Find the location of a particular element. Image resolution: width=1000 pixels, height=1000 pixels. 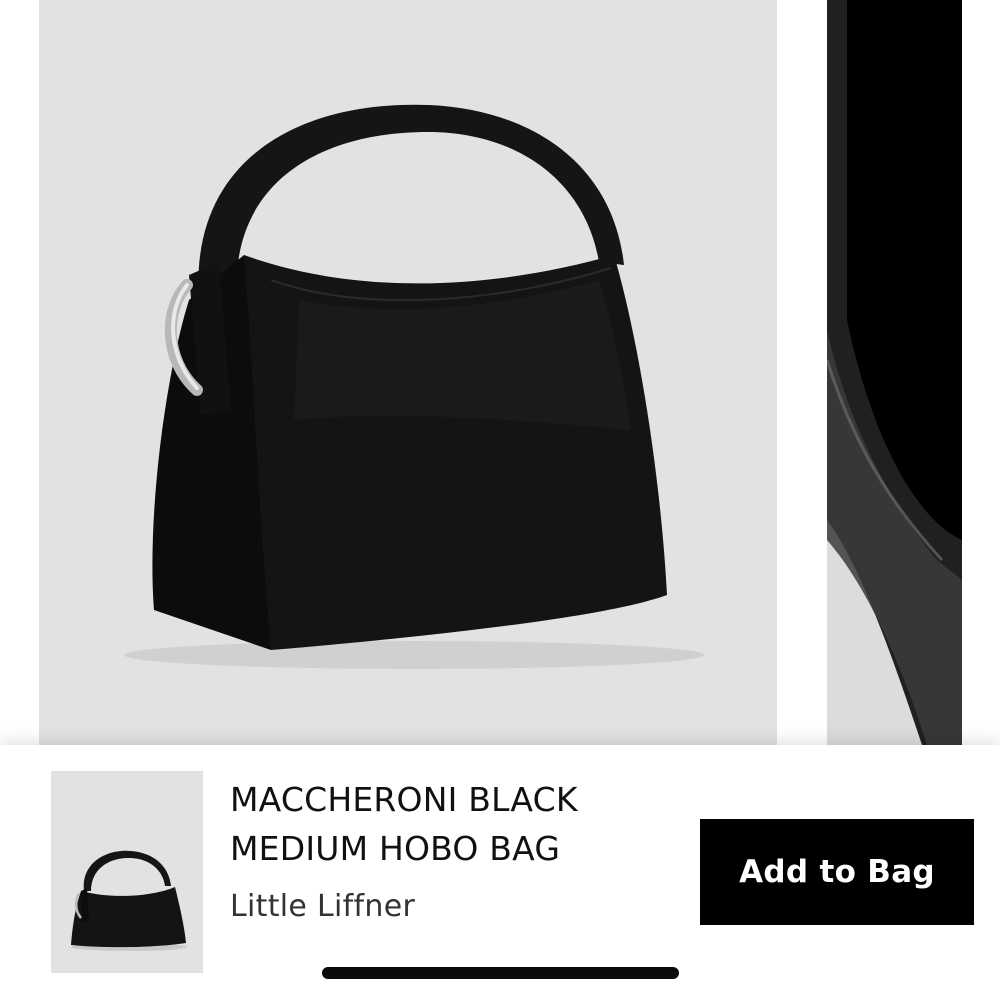

product-title-line2: MEDIUM HOBO BAG is located at coordinates (395, 848).